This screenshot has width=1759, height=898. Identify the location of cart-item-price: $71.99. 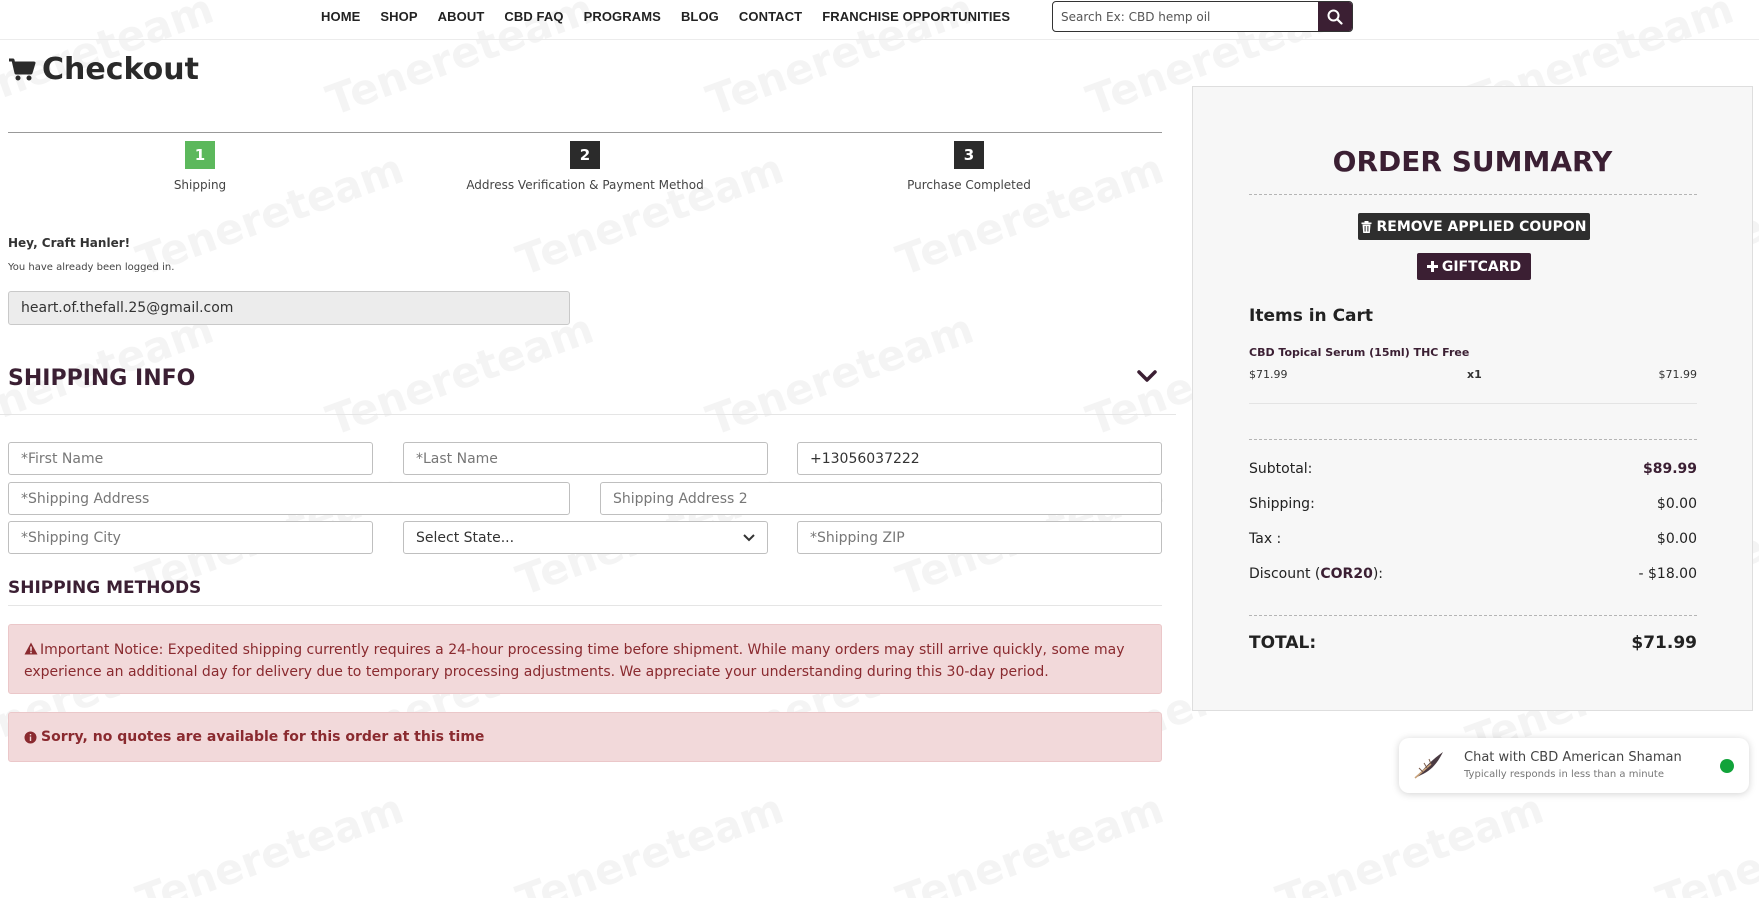
(1268, 374).